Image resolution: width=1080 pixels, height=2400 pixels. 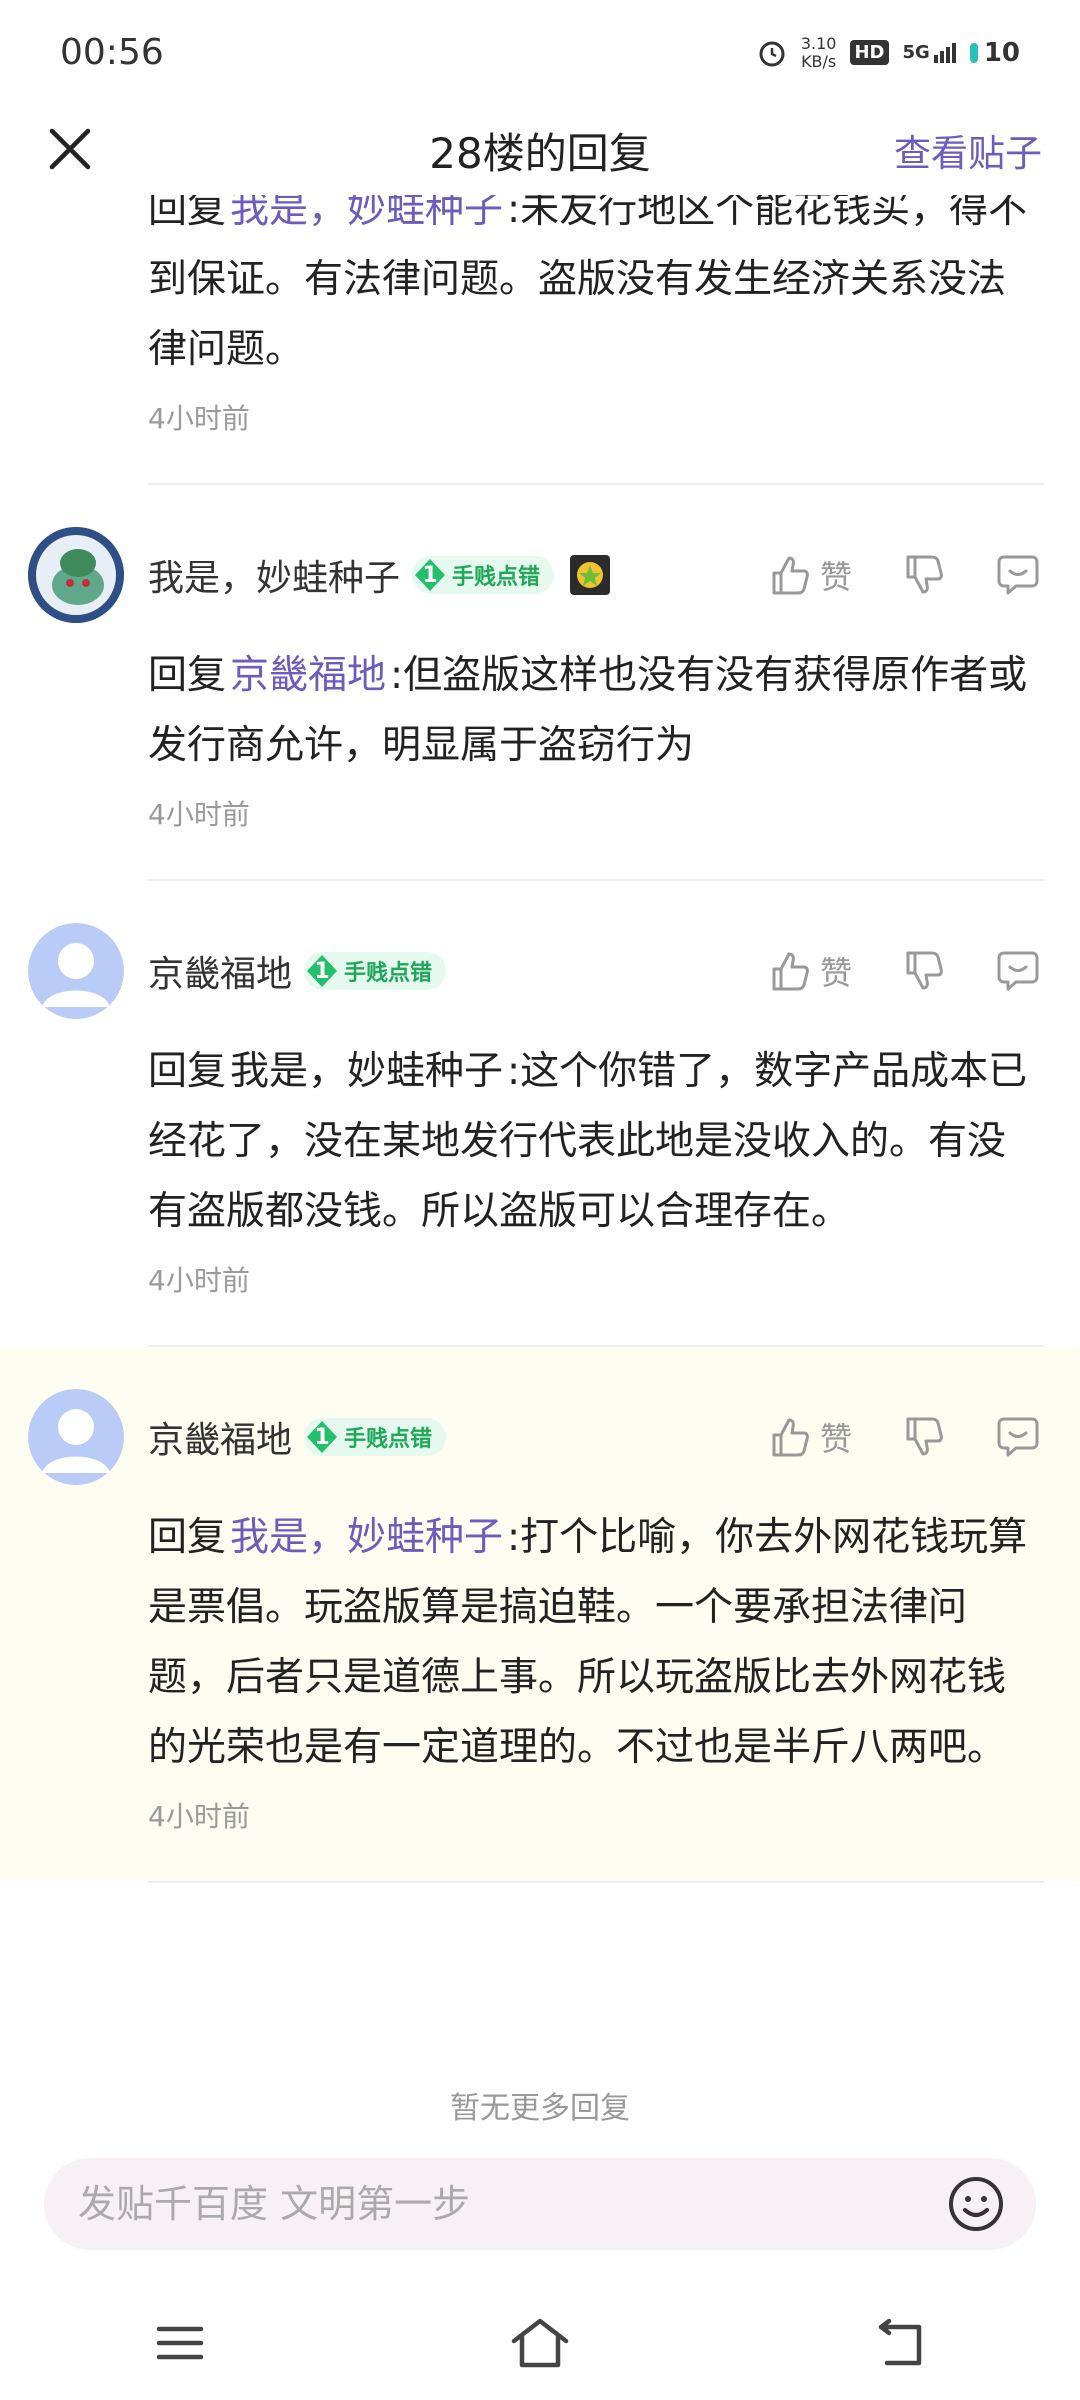 I want to click on alarm-icon, so click(x=772, y=53).